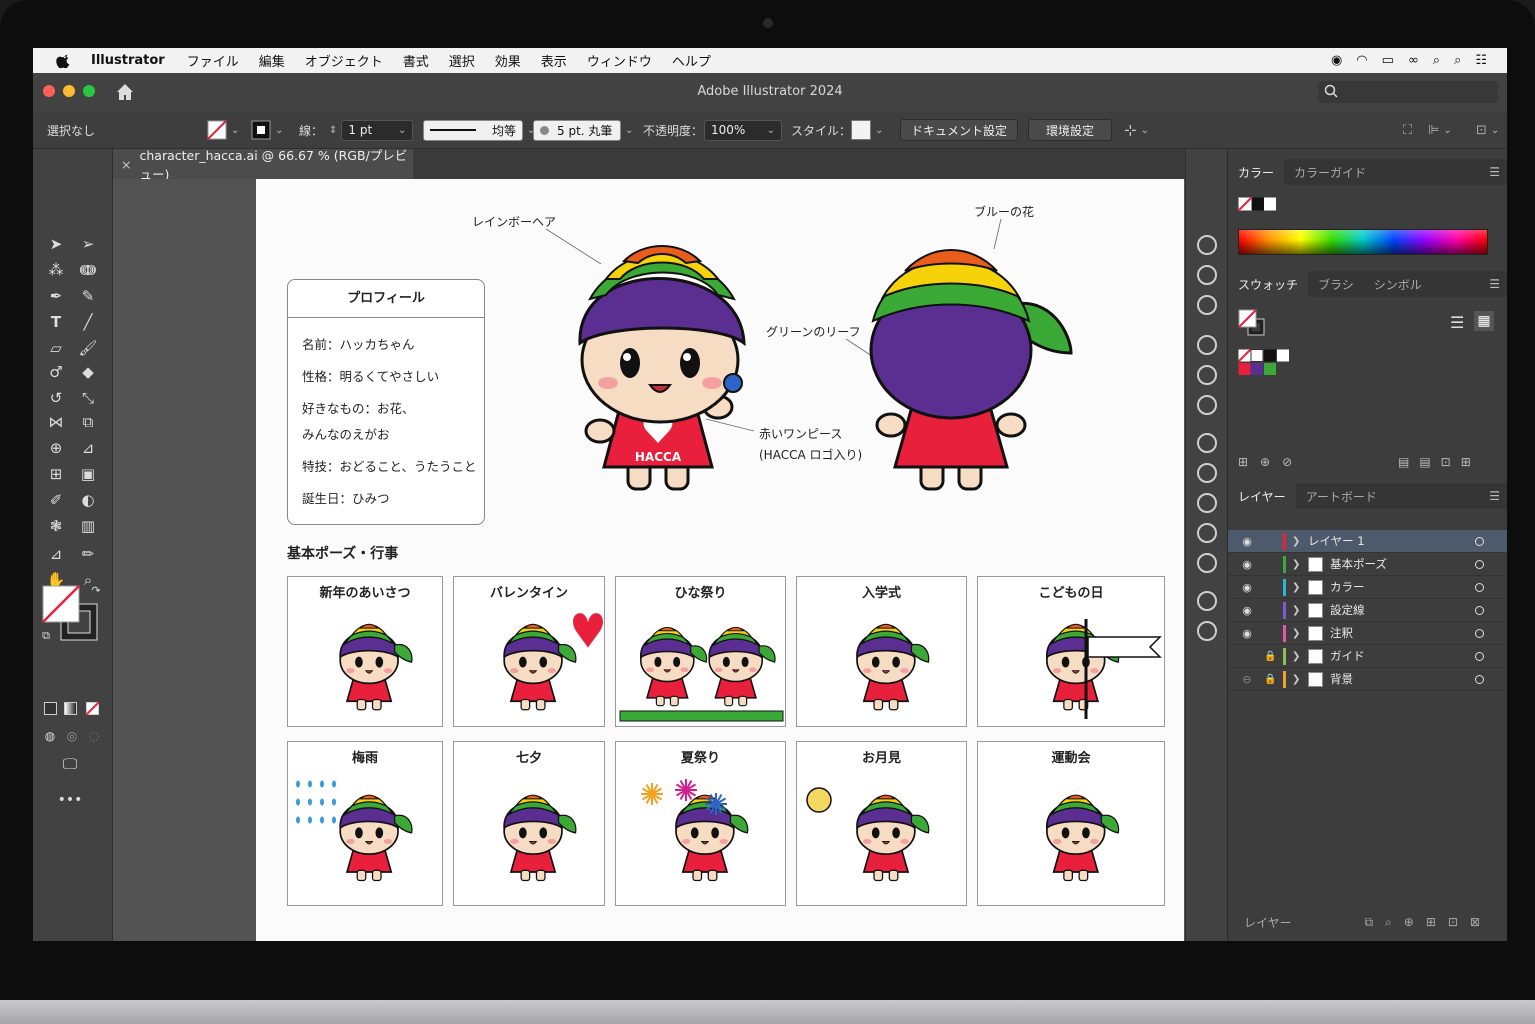  I want to click on color-mode-icon, so click(50, 708).